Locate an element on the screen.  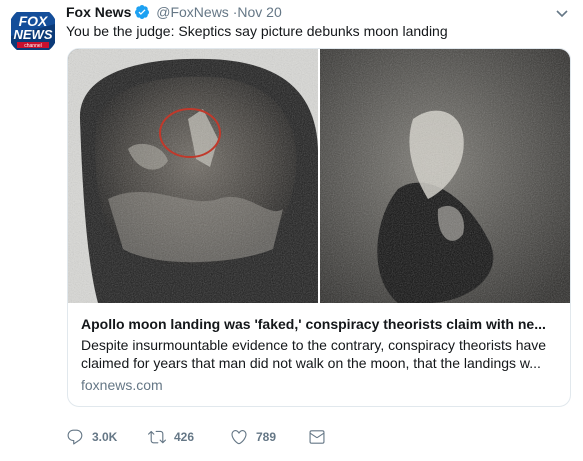
handle: @FoxNews is located at coordinates (192, 12).